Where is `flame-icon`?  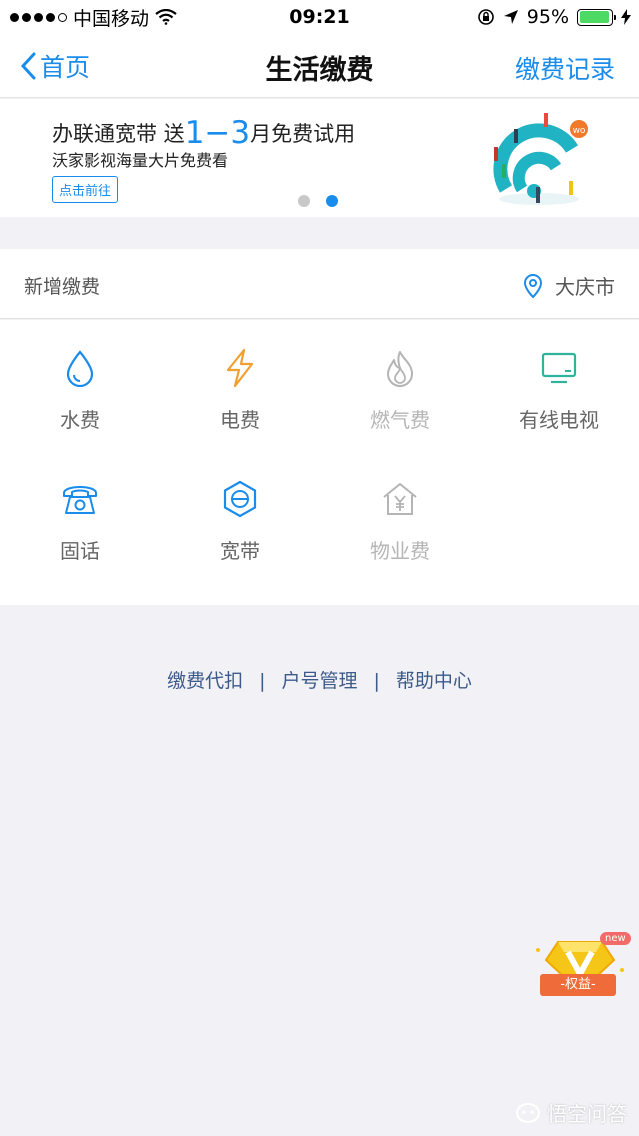
flame-icon is located at coordinates (400, 369).